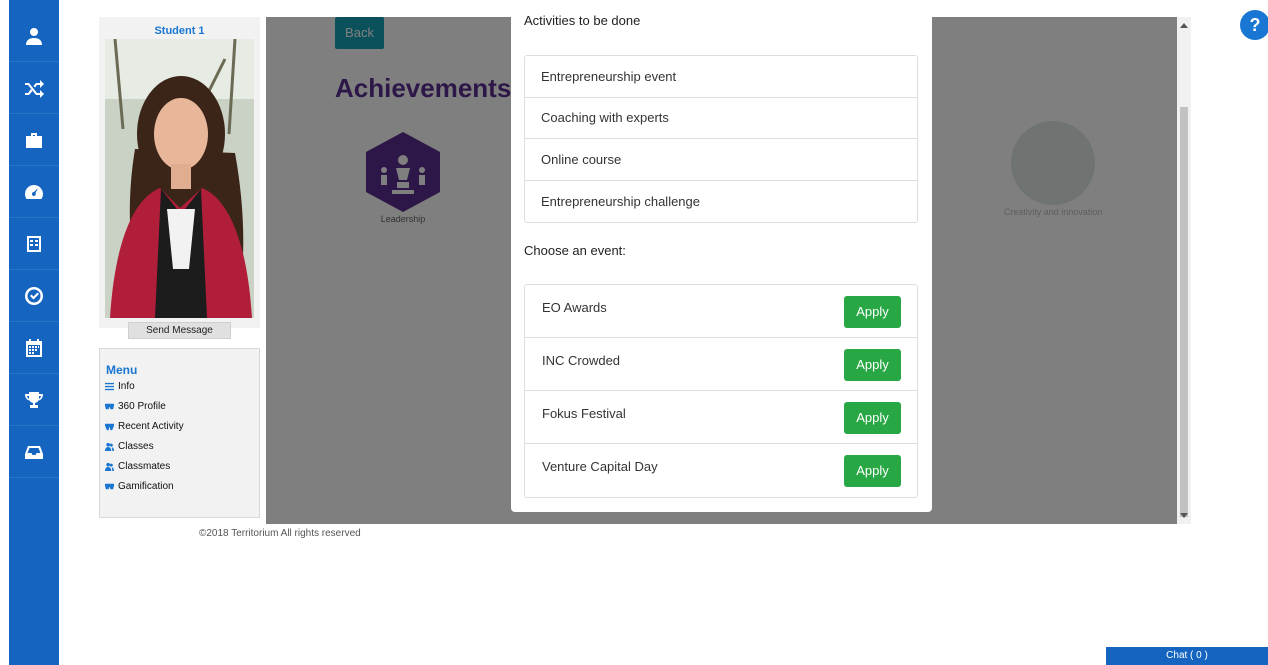 This screenshot has height=665, width=1268. I want to click on scroll-thumb, so click(1184, 312).